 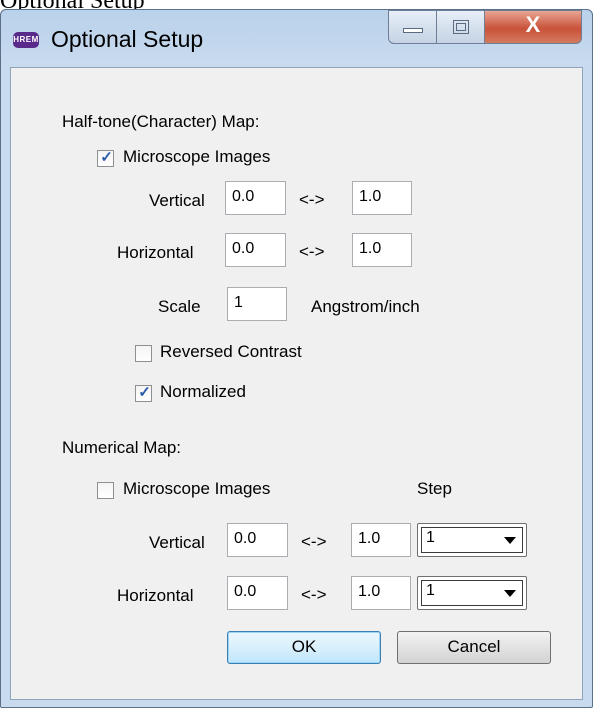 I want to click on scale-input: 1, so click(x=257, y=304).